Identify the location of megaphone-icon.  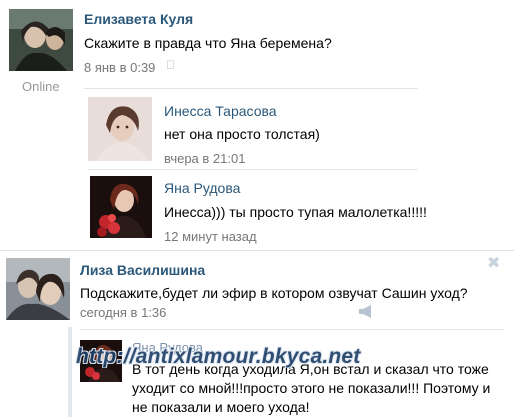
(366, 314).